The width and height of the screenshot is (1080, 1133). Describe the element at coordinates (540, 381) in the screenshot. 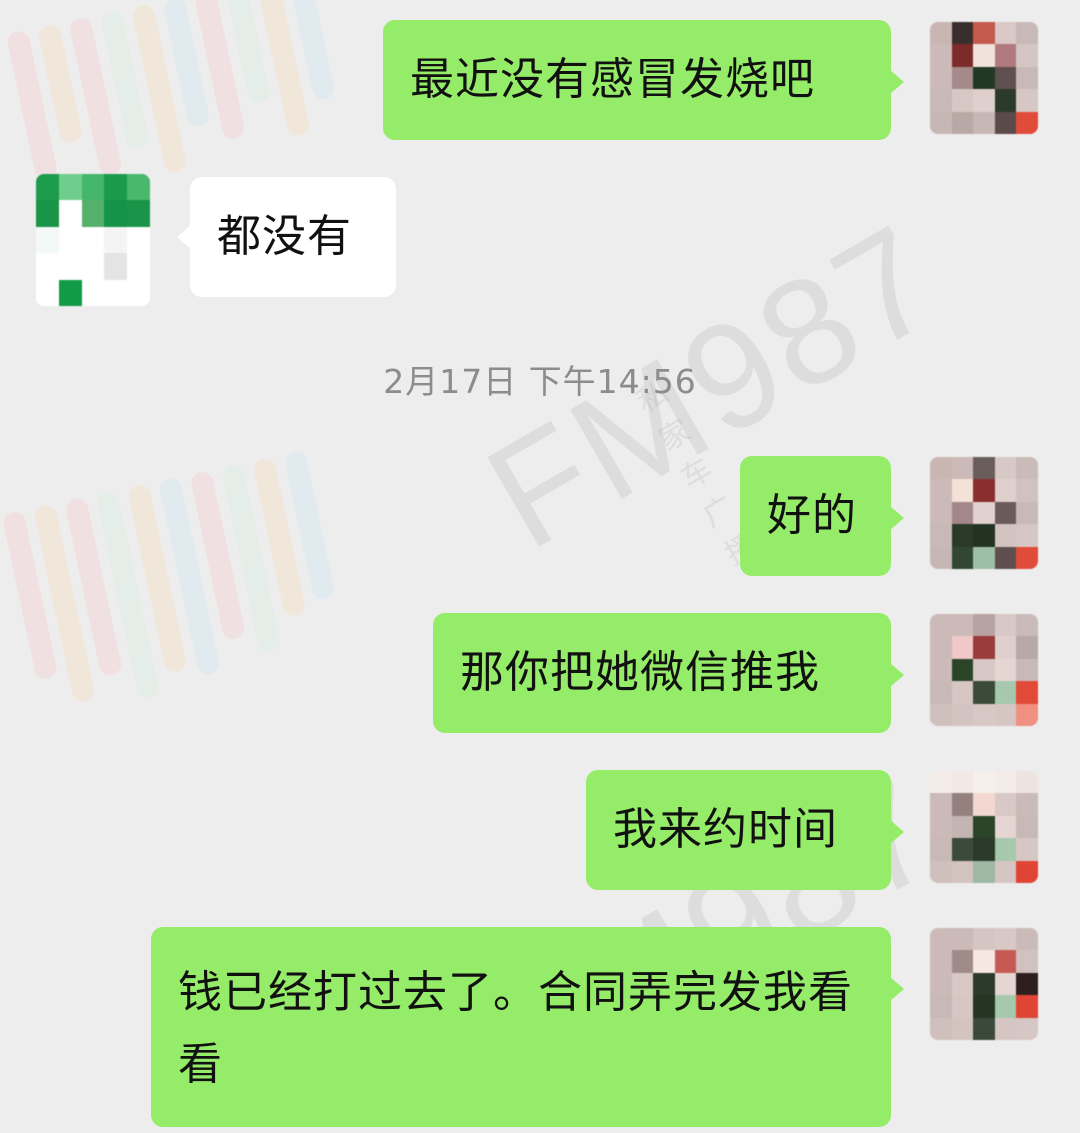

I see `timestamp-divider: 2月17日 下午14:56` at that location.